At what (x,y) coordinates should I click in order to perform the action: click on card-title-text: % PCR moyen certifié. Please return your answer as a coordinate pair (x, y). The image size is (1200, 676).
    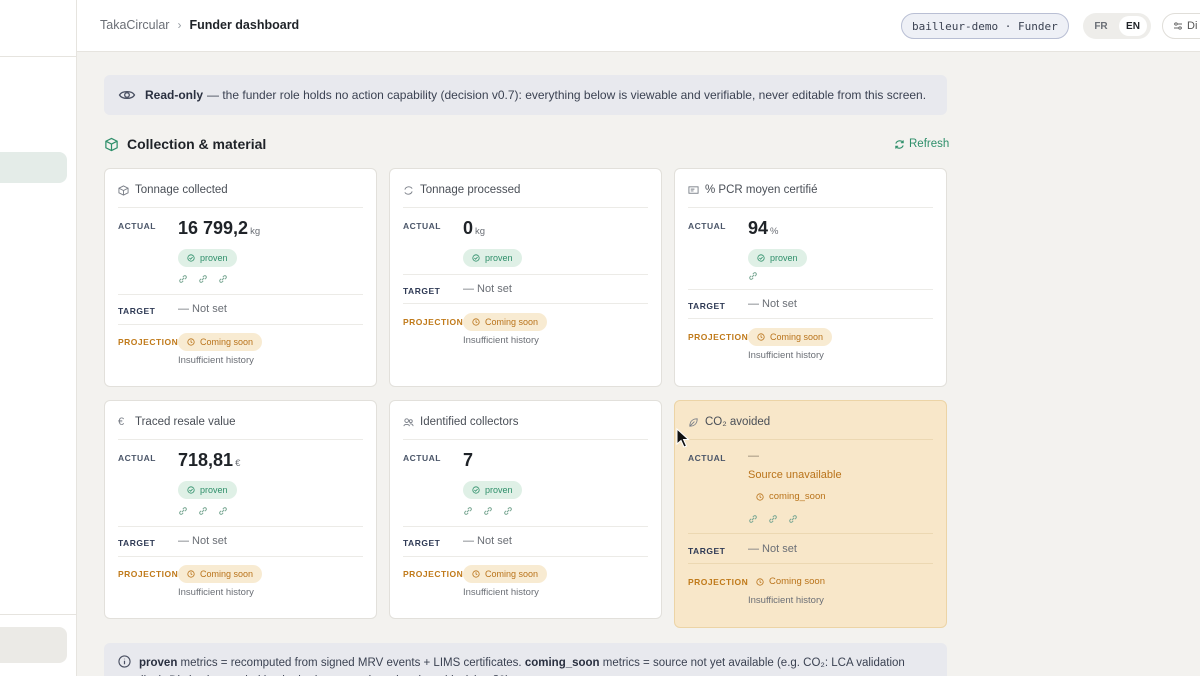
    Looking at the image, I should click on (761, 190).